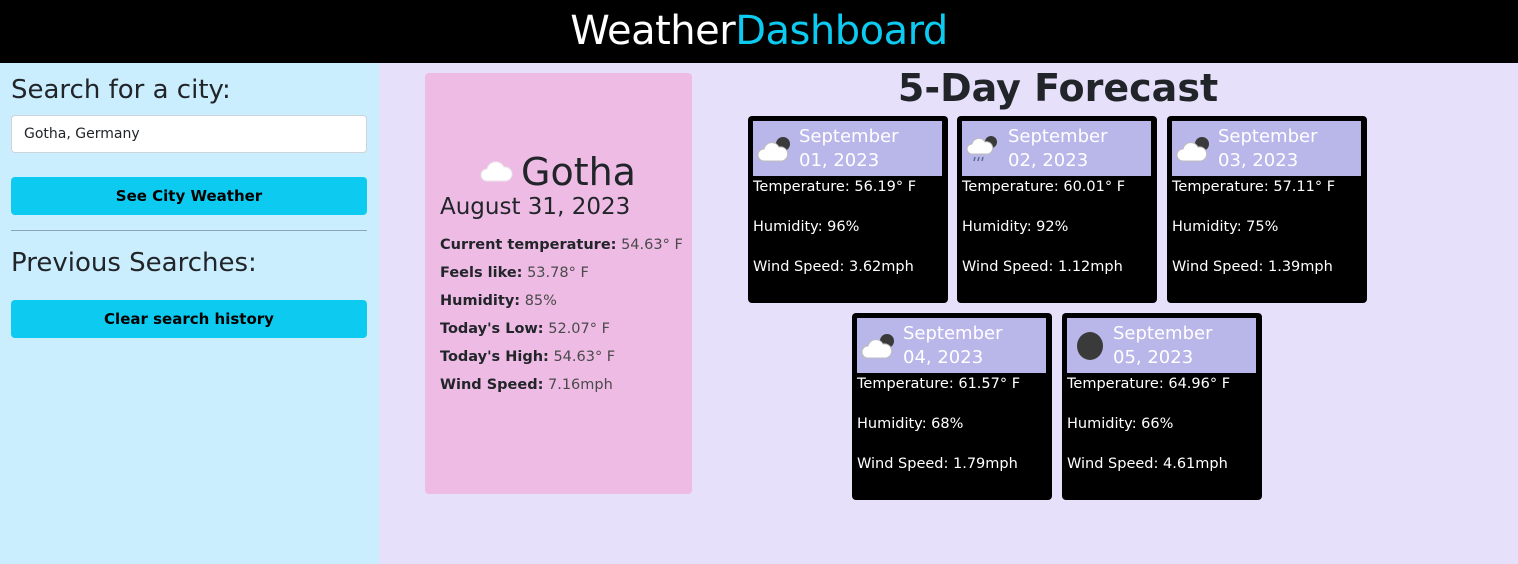 The height and width of the screenshot is (564, 1518). Describe the element at coordinates (652, 245) in the screenshot. I see `current-temperature-value: 54.63° F` at that location.